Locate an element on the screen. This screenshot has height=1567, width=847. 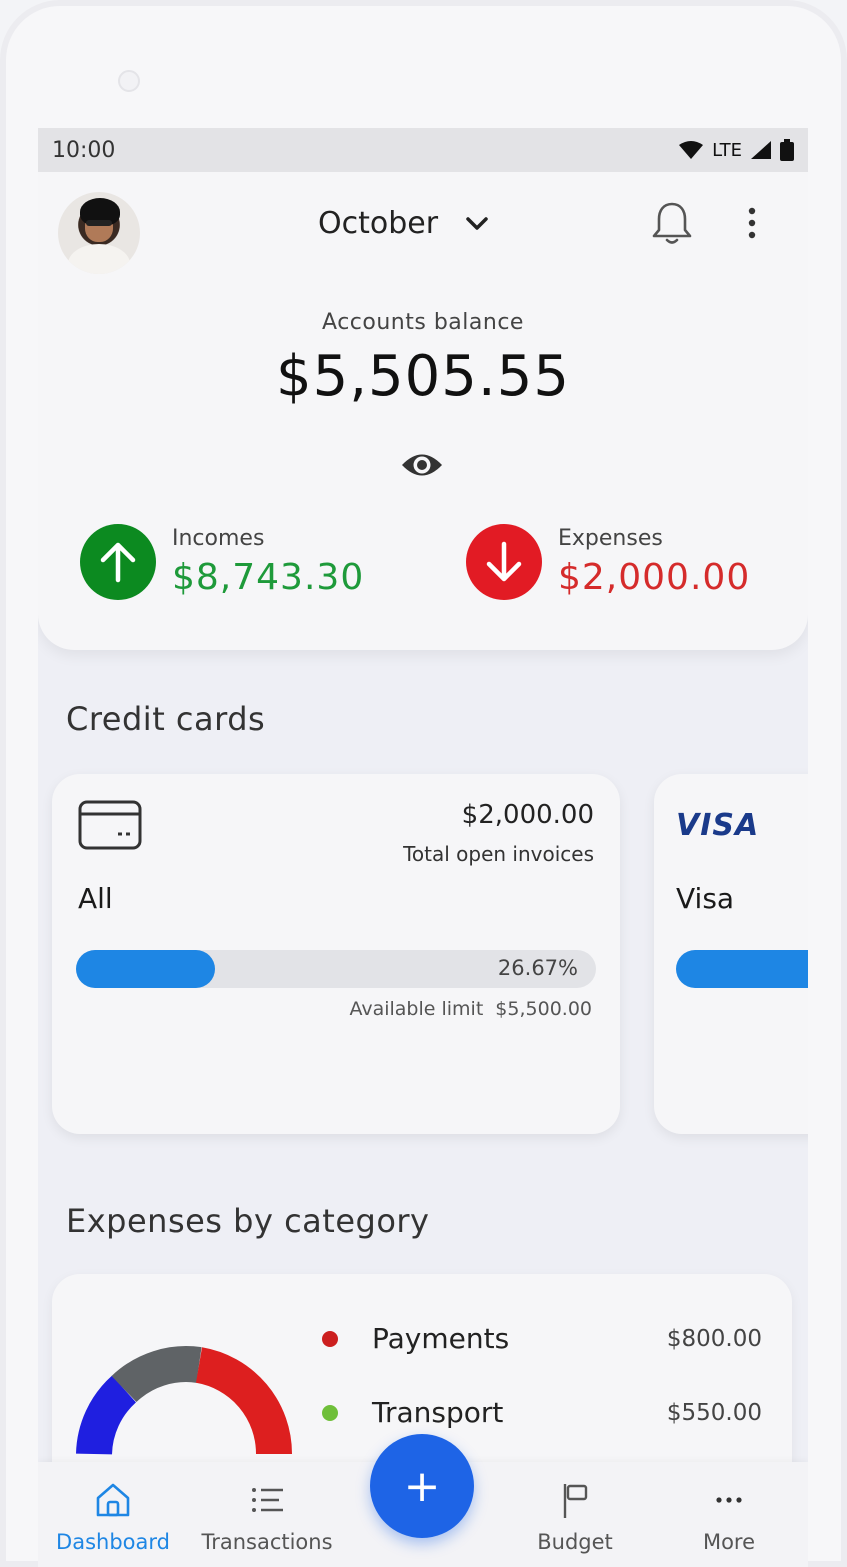
expenses-value: $2,000.00 is located at coordinates (654, 577).